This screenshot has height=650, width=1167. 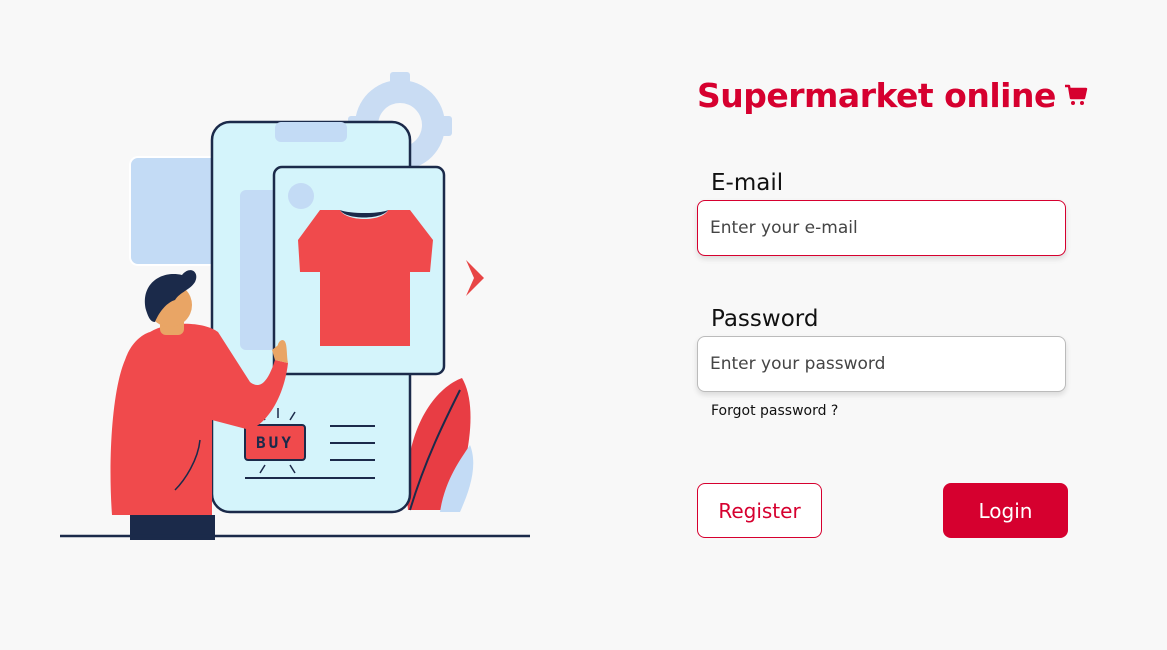 What do you see at coordinates (759, 510) in the screenshot?
I see `register-button: Register` at bounding box center [759, 510].